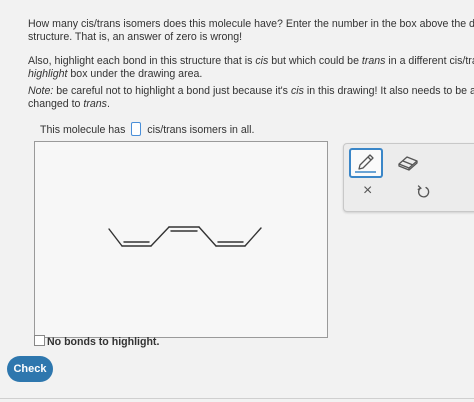 The image size is (474, 402). I want to click on answer-suffix: cis/trans isomers in all., so click(201, 130).